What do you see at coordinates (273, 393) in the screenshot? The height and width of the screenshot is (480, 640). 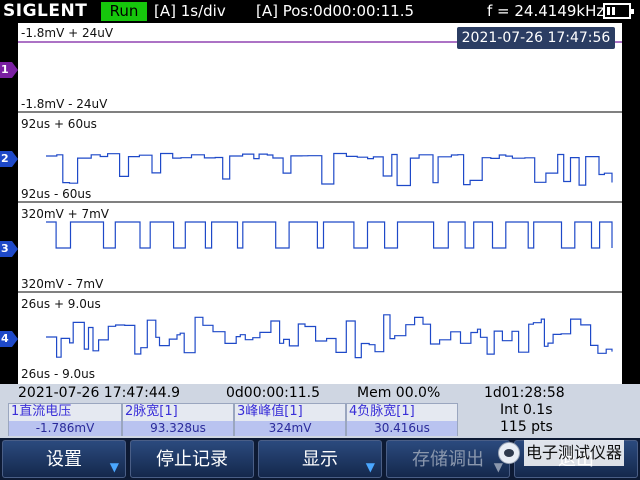 I see `record-position: 0d00:00:11.5` at bounding box center [273, 393].